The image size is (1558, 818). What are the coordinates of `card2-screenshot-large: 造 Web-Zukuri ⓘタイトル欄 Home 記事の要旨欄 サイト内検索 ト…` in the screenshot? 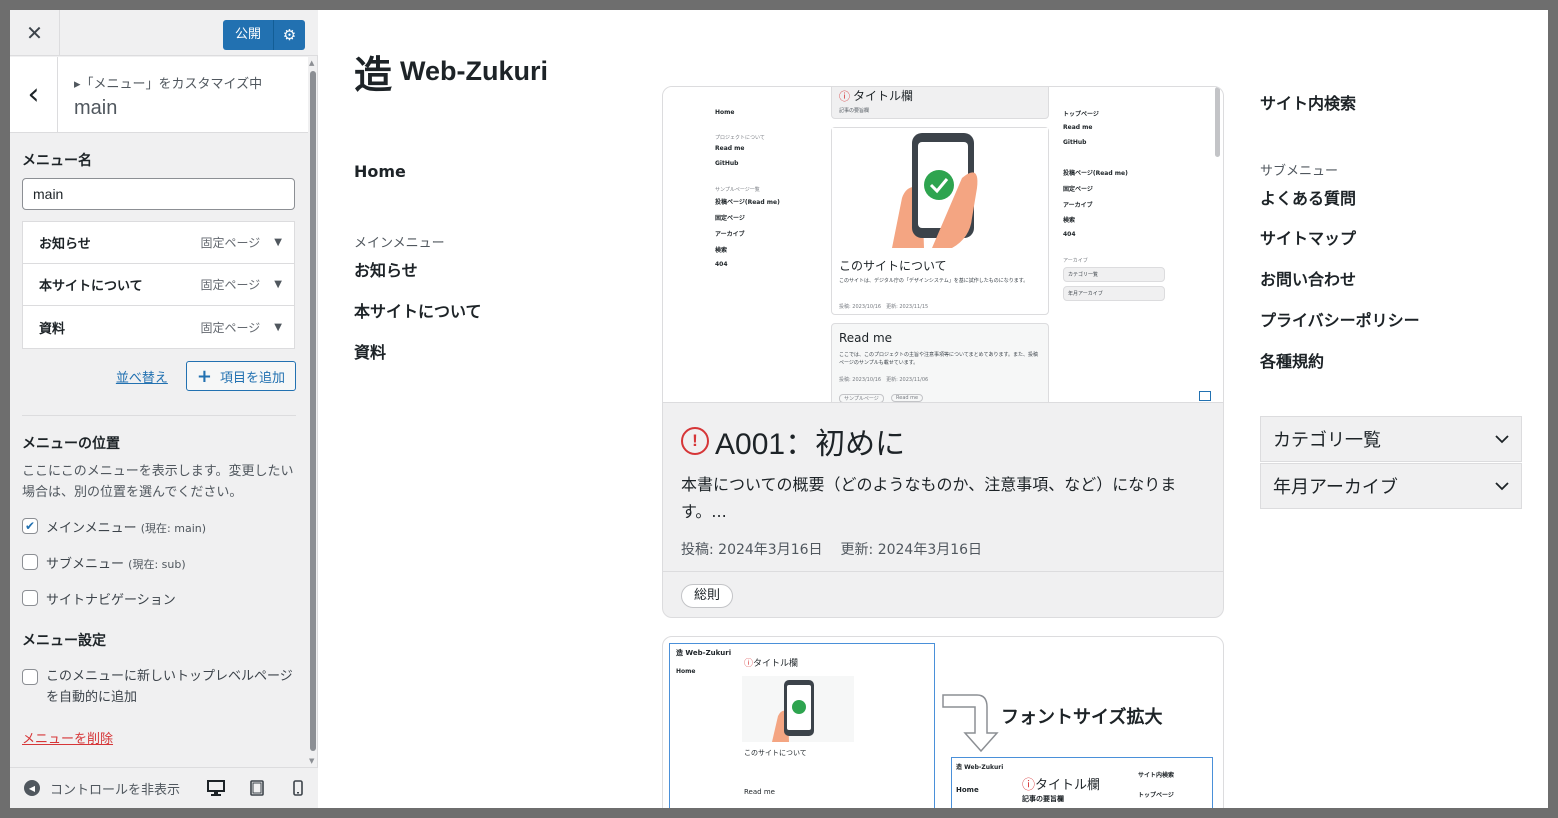 It's located at (1082, 782).